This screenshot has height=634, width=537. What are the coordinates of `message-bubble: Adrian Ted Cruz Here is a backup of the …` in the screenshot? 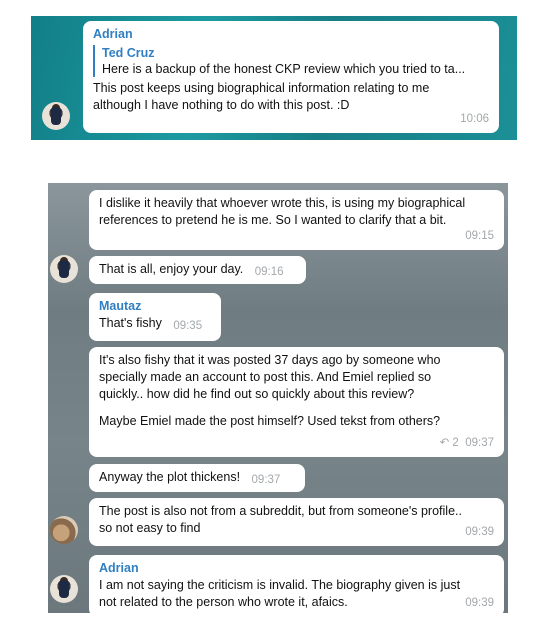 It's located at (291, 77).